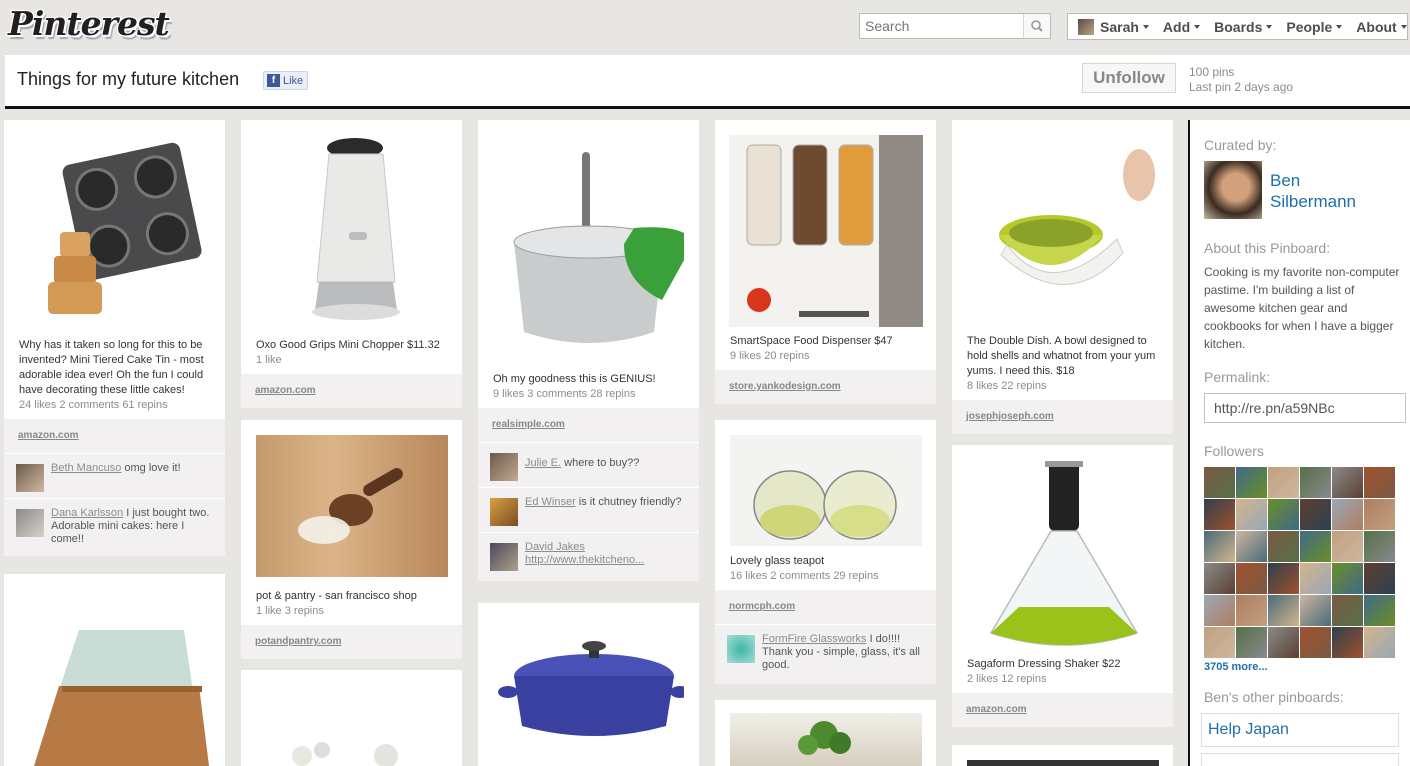 The height and width of the screenshot is (766, 1410). Describe the element at coordinates (1300, 730) in the screenshot. I see `pinboard-link-help-japan: Help Japan` at that location.